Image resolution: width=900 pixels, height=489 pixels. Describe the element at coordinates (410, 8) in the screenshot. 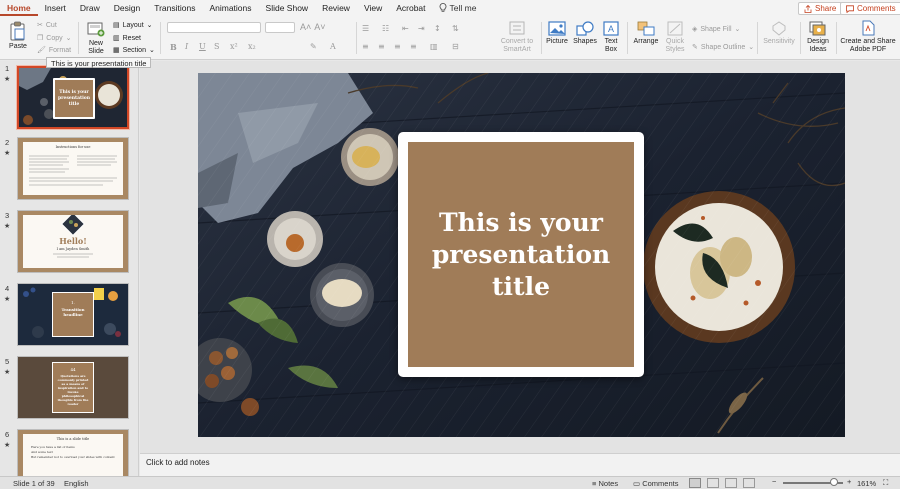

I see `tab-acrobat: Acrobat` at that location.